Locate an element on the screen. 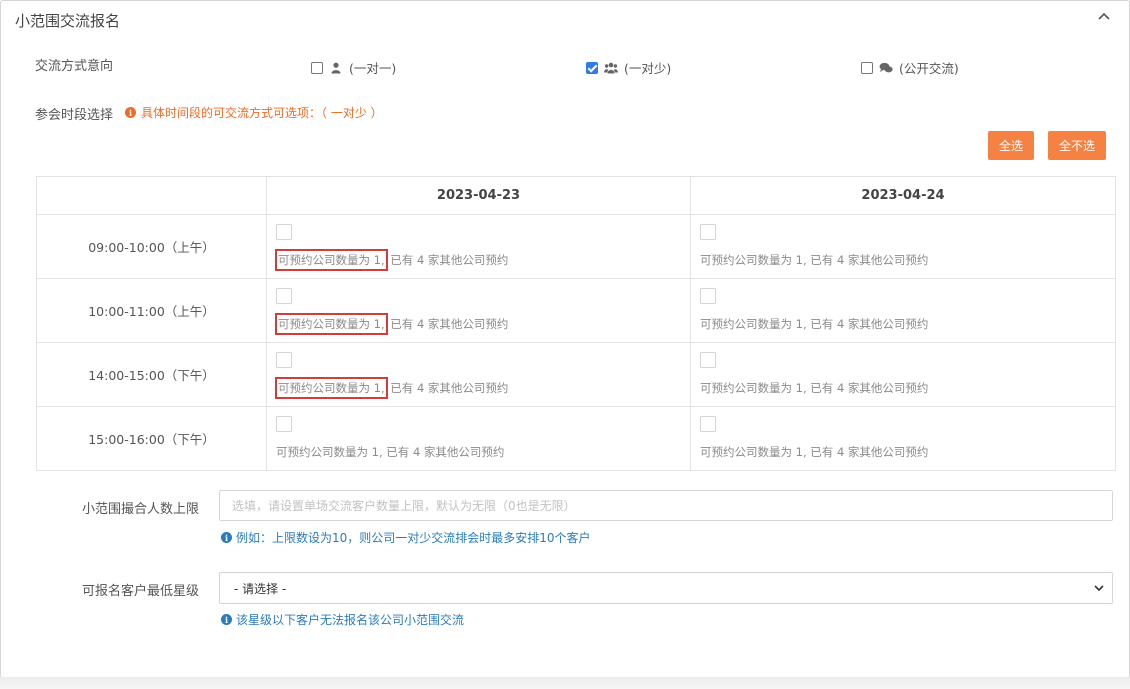  star-help: i 该星级以下客户无法报名该公司小范围交流 is located at coordinates (342, 619).